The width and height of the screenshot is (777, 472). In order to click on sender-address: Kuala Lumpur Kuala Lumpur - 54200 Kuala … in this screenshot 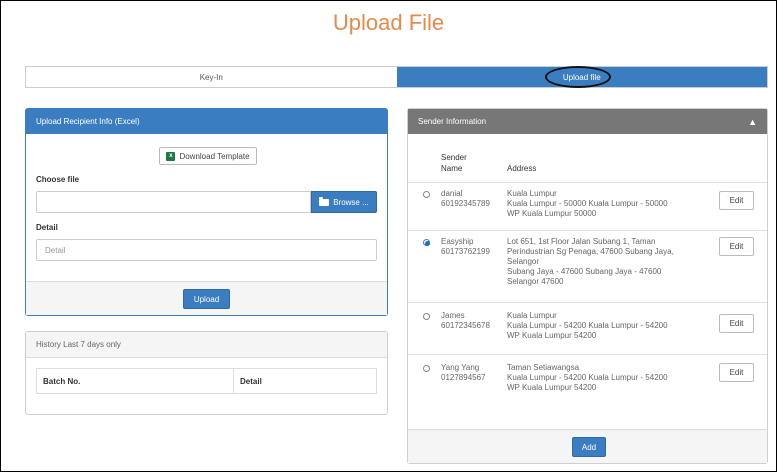, I will do `click(587, 326)`.